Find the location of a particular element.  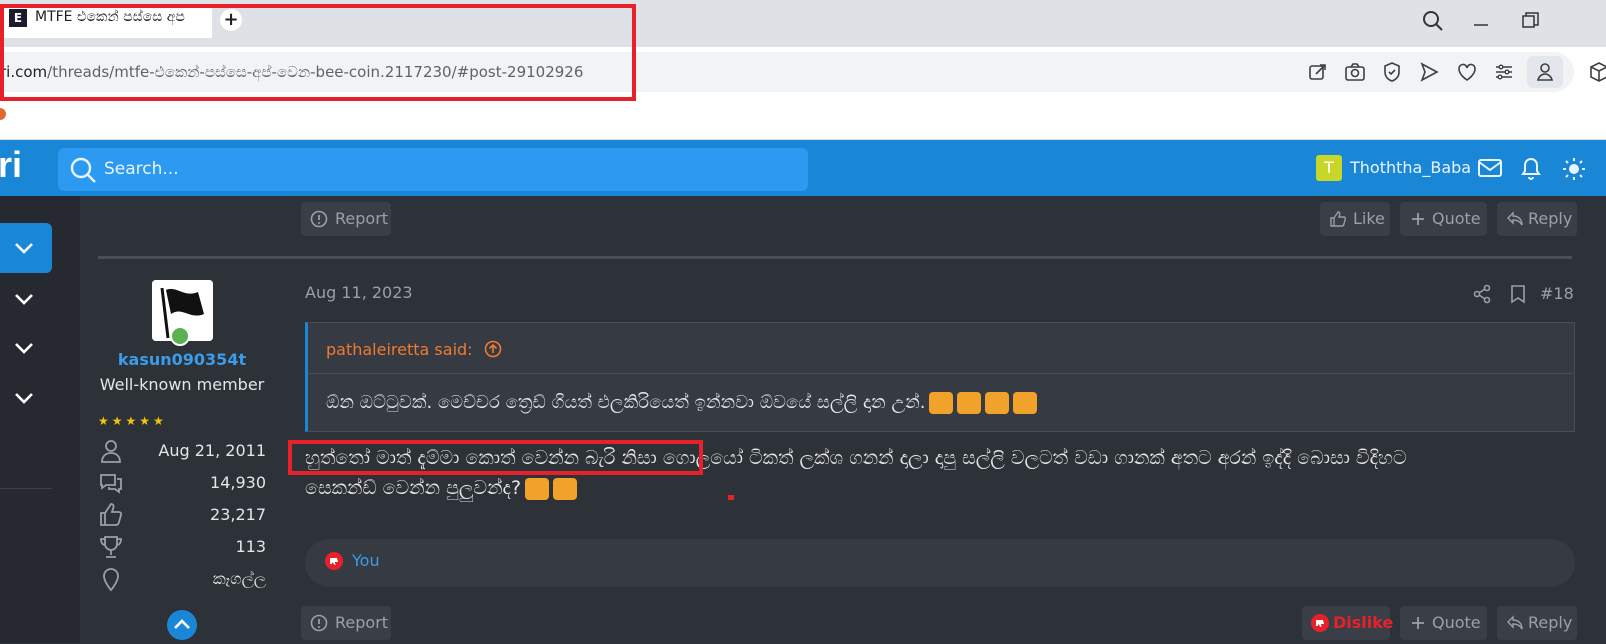

minimize-icon is located at coordinates (1481, 21).